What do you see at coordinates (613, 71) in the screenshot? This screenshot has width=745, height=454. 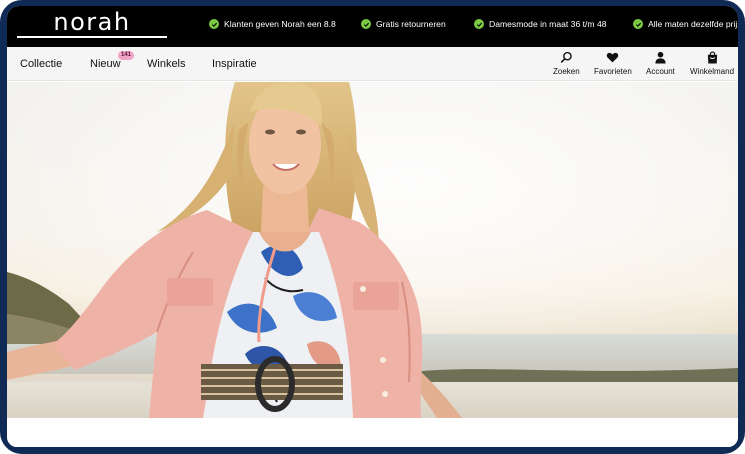 I see `favorites-label: Favorieten` at bounding box center [613, 71].